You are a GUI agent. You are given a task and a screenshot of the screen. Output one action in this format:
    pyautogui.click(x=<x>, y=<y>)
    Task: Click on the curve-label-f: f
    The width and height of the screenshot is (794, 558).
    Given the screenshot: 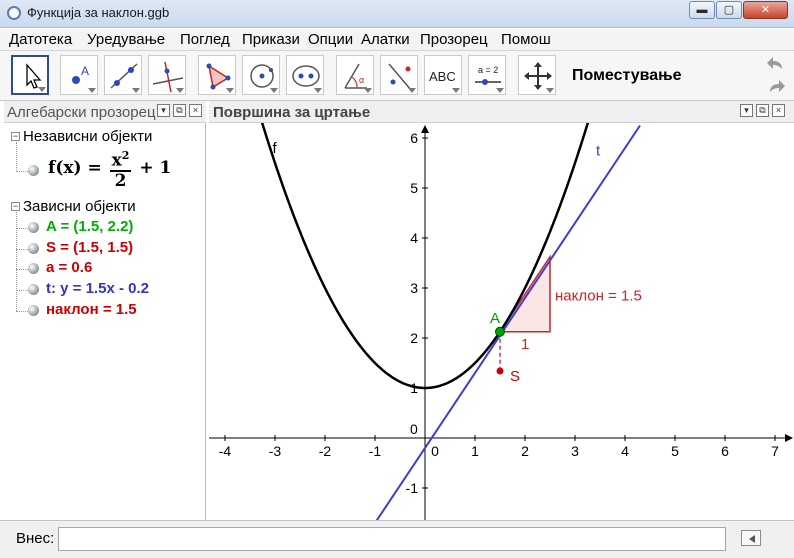 What is the action you would take?
    pyautogui.click(x=275, y=148)
    